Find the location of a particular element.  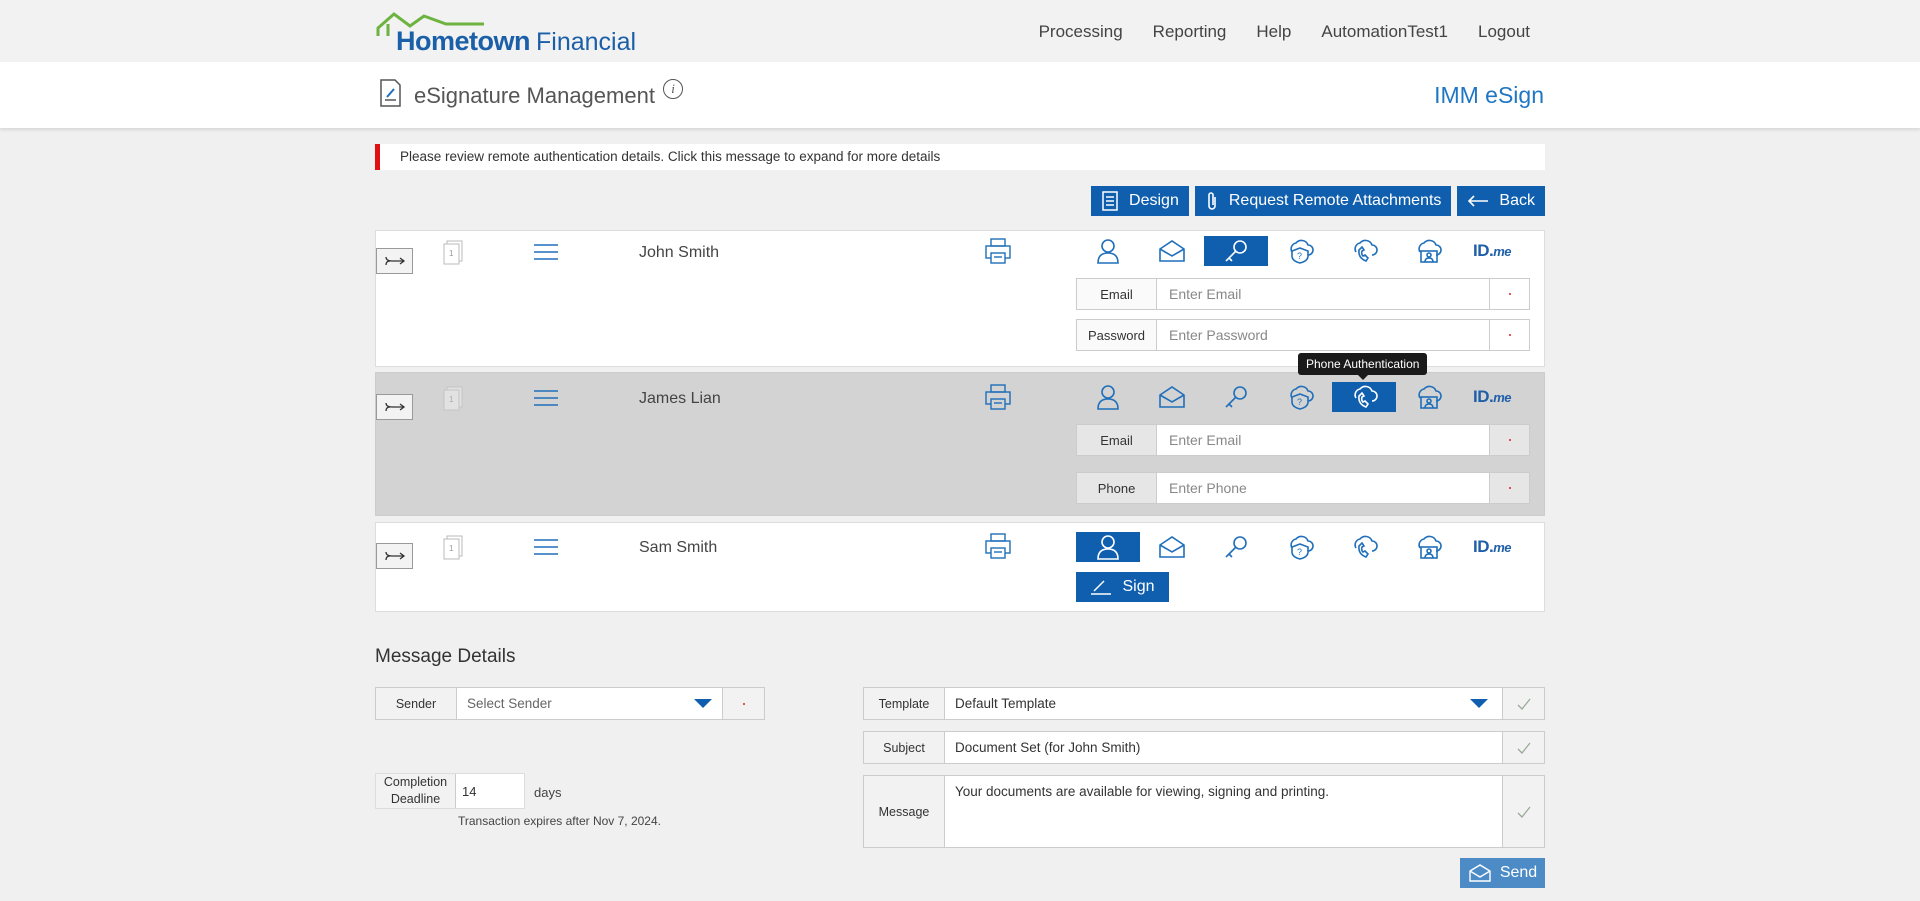

check-icon is located at coordinates (1523, 703).